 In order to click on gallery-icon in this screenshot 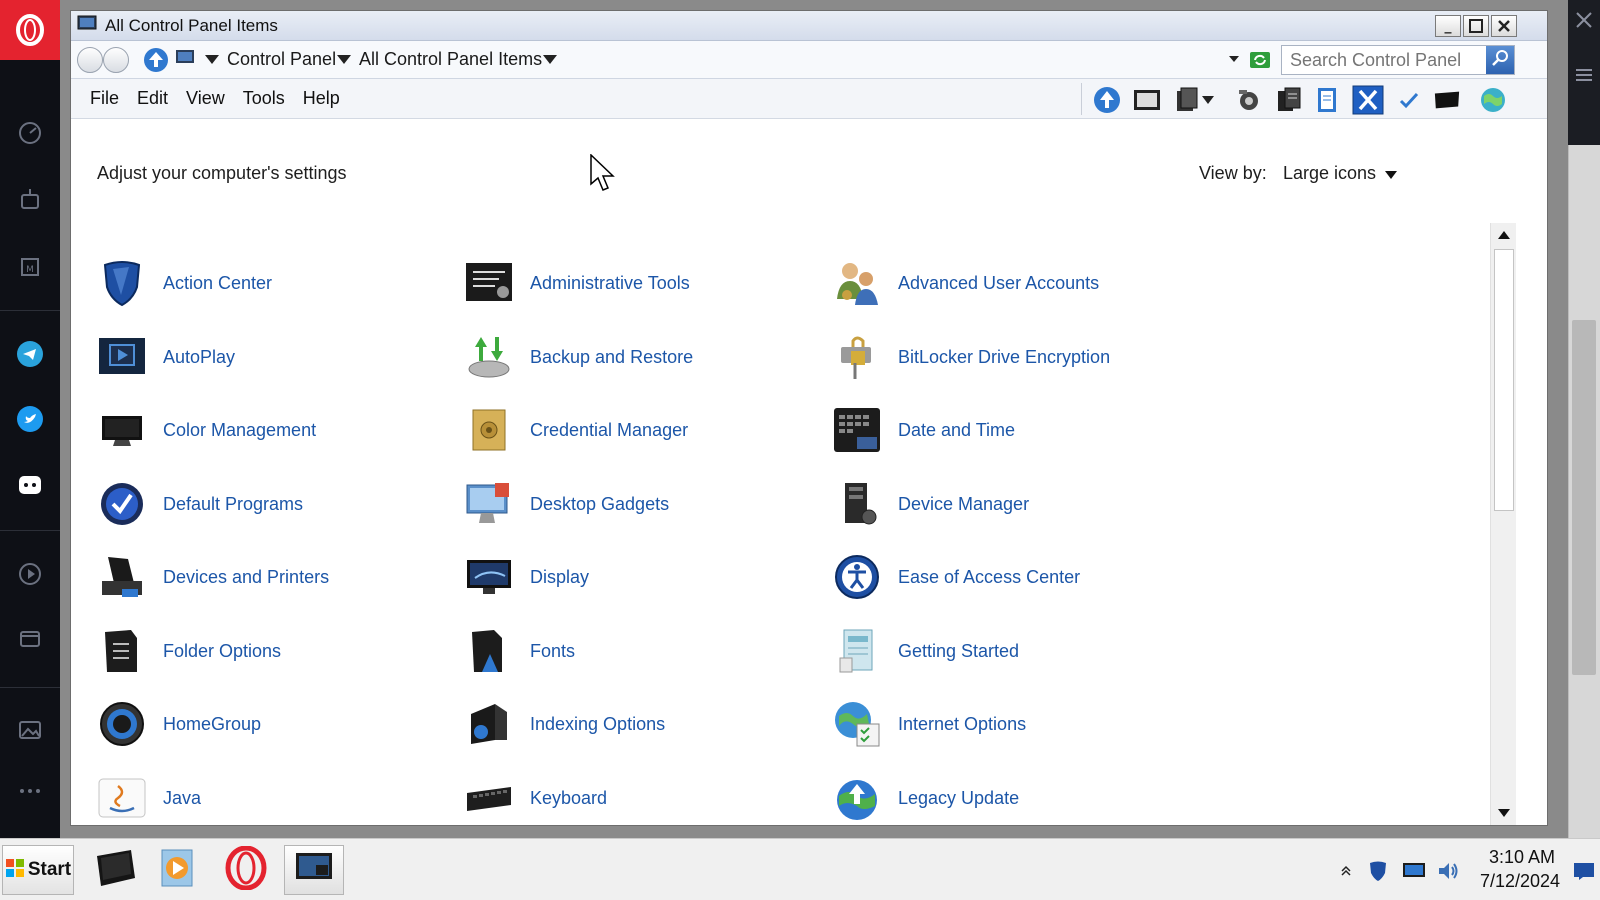, I will do `click(30, 730)`.